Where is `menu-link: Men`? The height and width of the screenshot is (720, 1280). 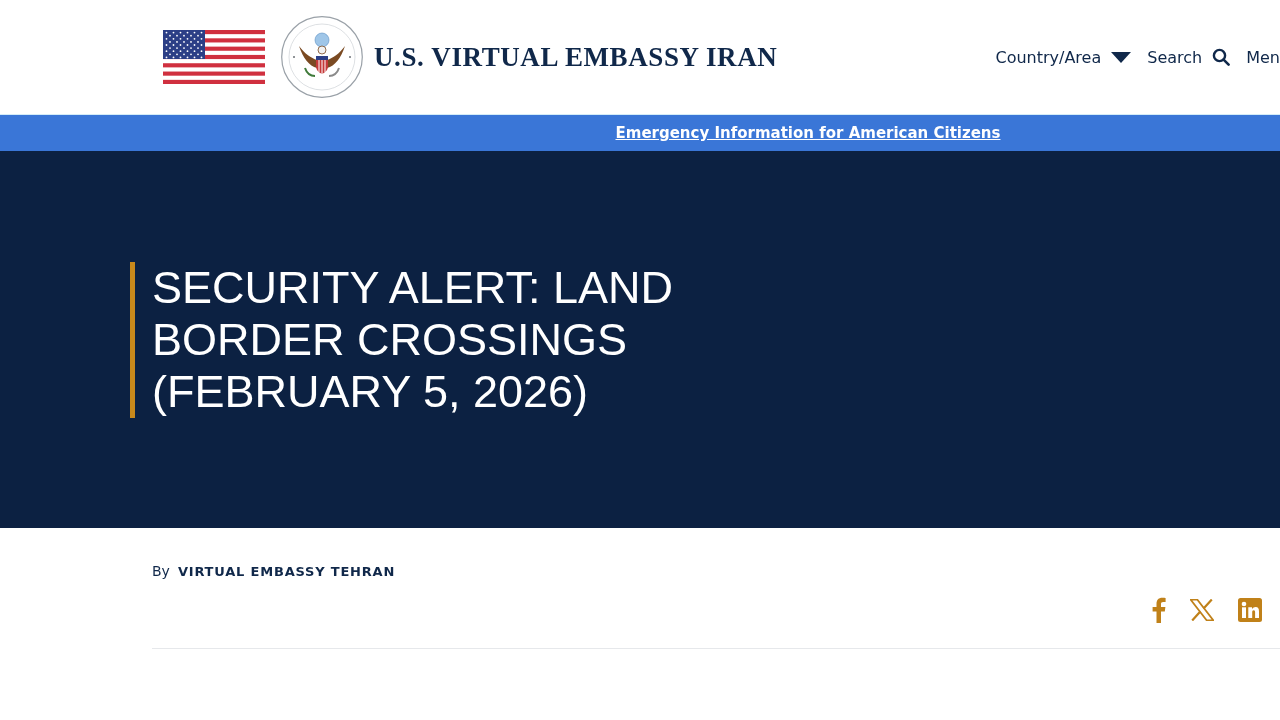 menu-link: Men is located at coordinates (1263, 57).